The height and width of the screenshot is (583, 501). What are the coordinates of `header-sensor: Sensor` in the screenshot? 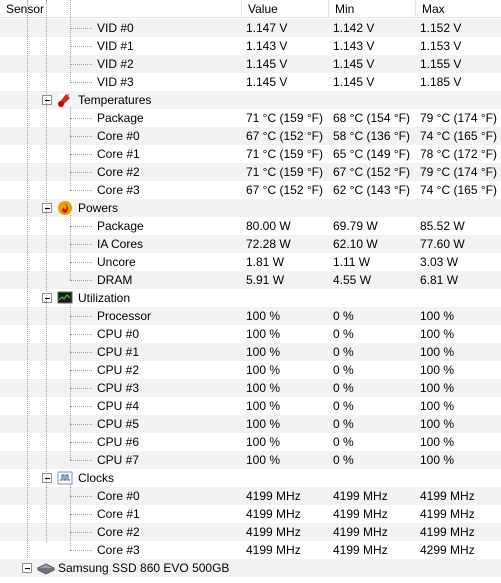 It's located at (121, 9).